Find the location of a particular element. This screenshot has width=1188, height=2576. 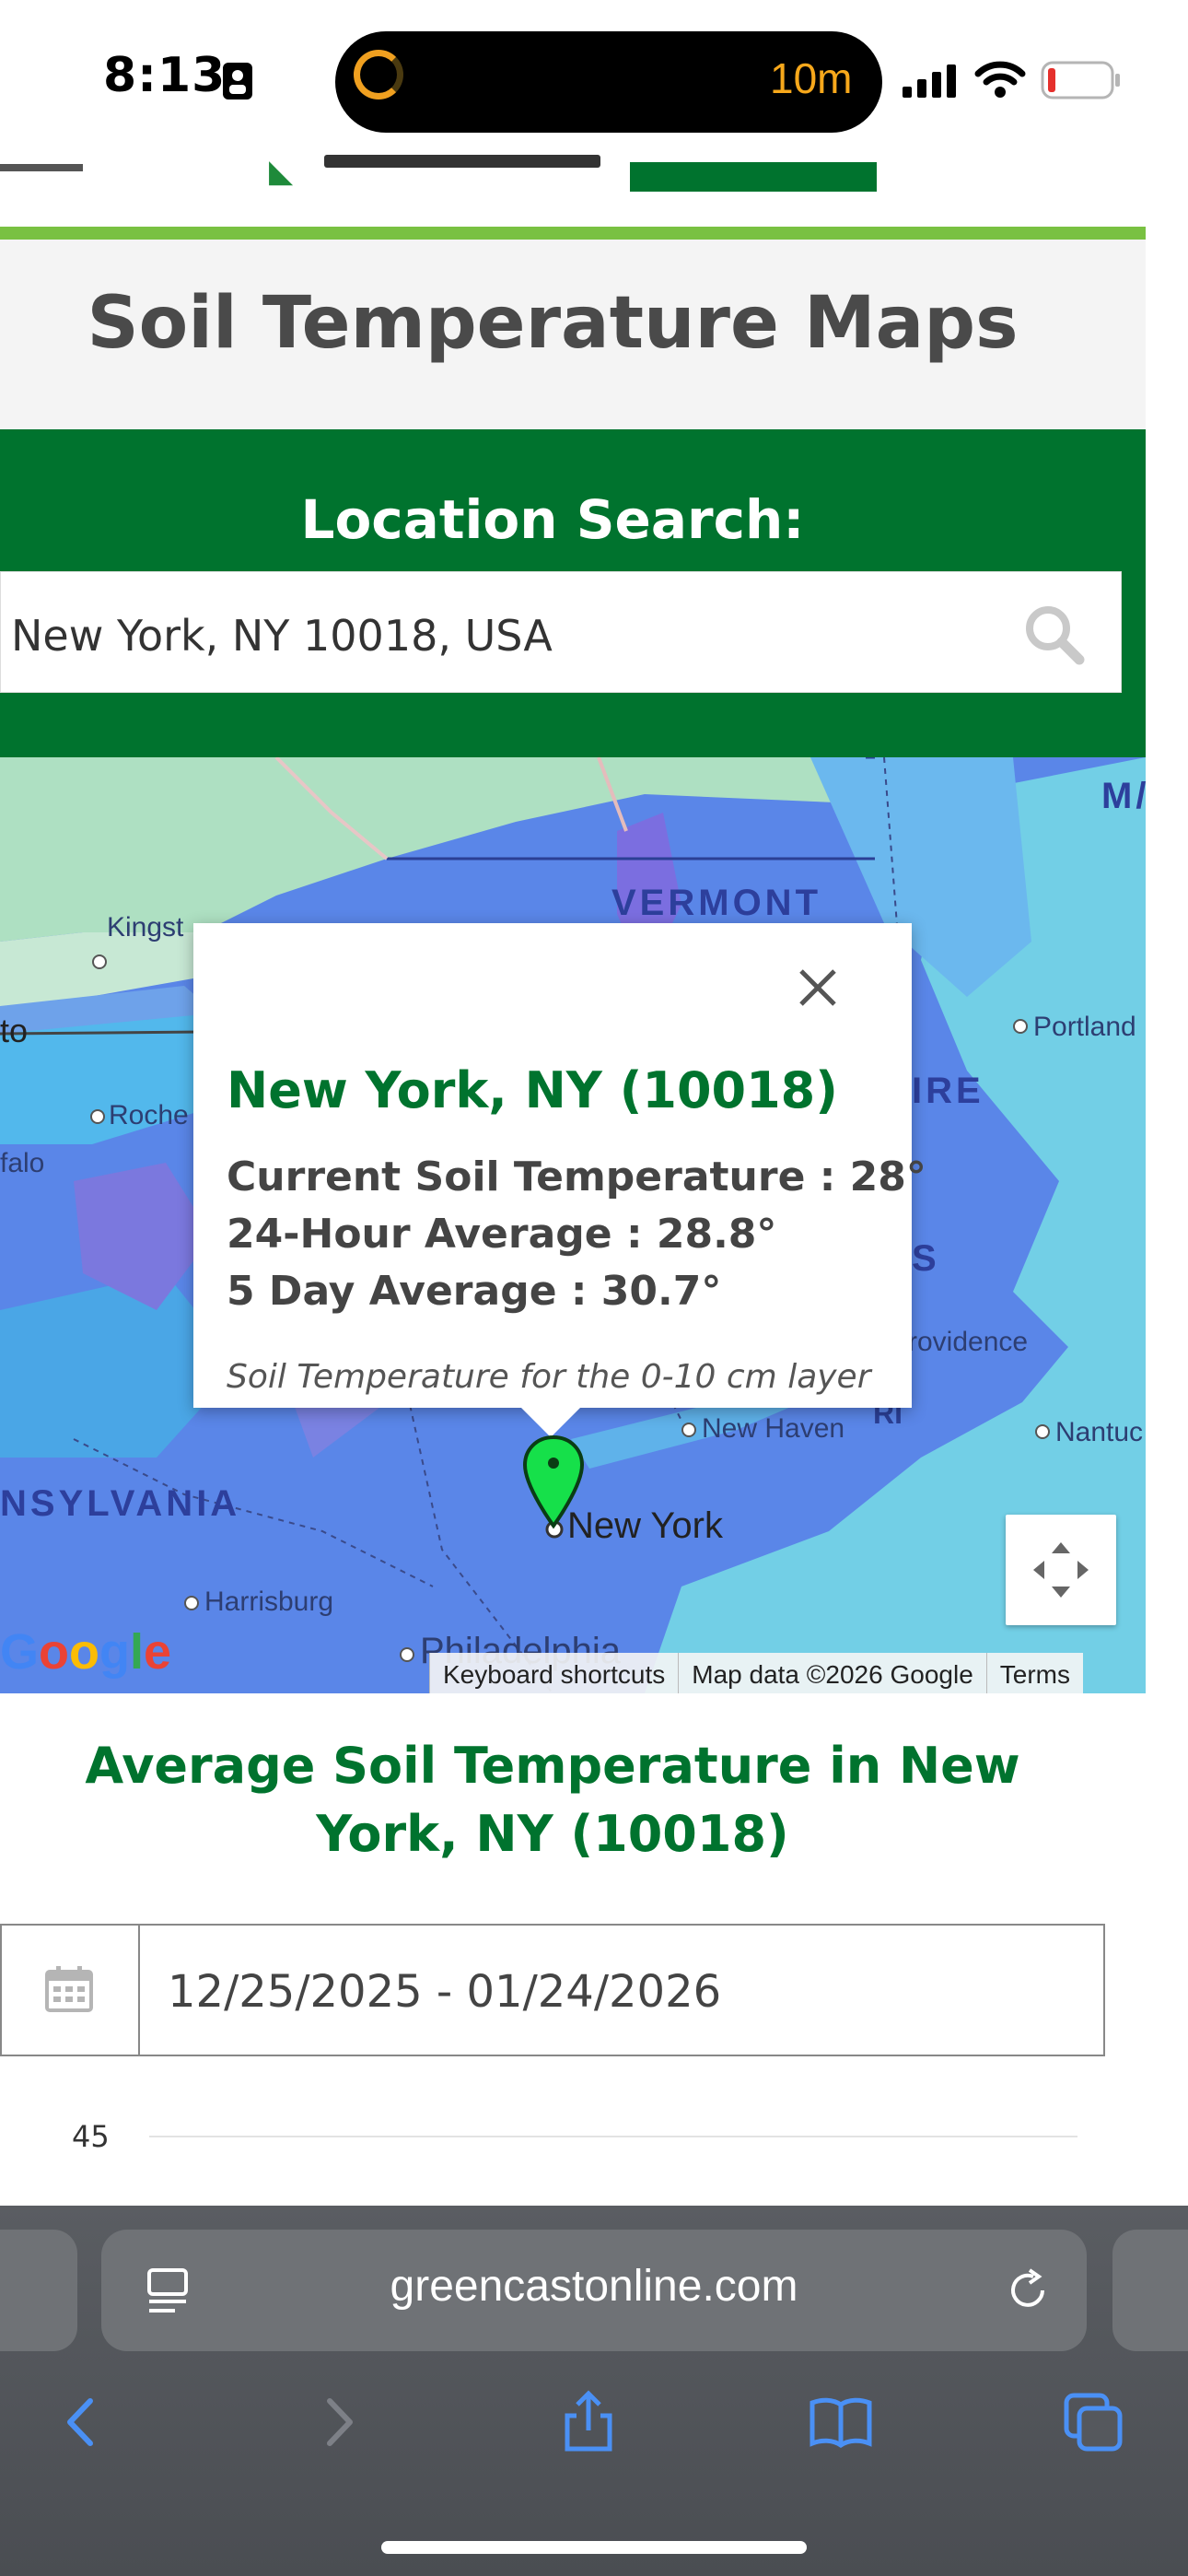

tabs-icon is located at coordinates (1093, 2422).